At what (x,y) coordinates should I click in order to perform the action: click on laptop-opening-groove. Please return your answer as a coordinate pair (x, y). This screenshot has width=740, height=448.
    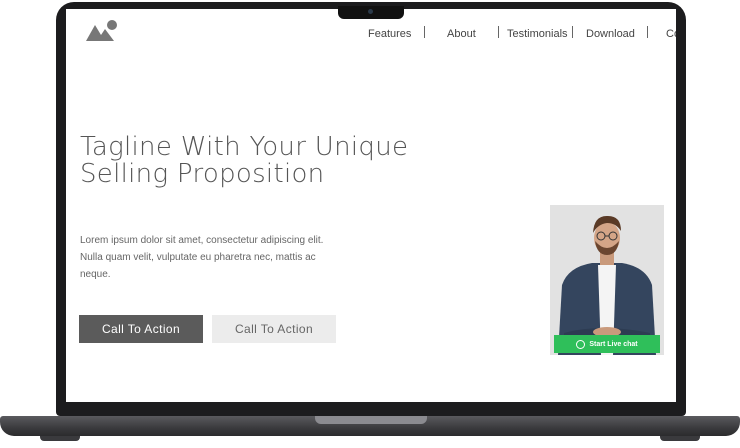
    Looking at the image, I should click on (371, 420).